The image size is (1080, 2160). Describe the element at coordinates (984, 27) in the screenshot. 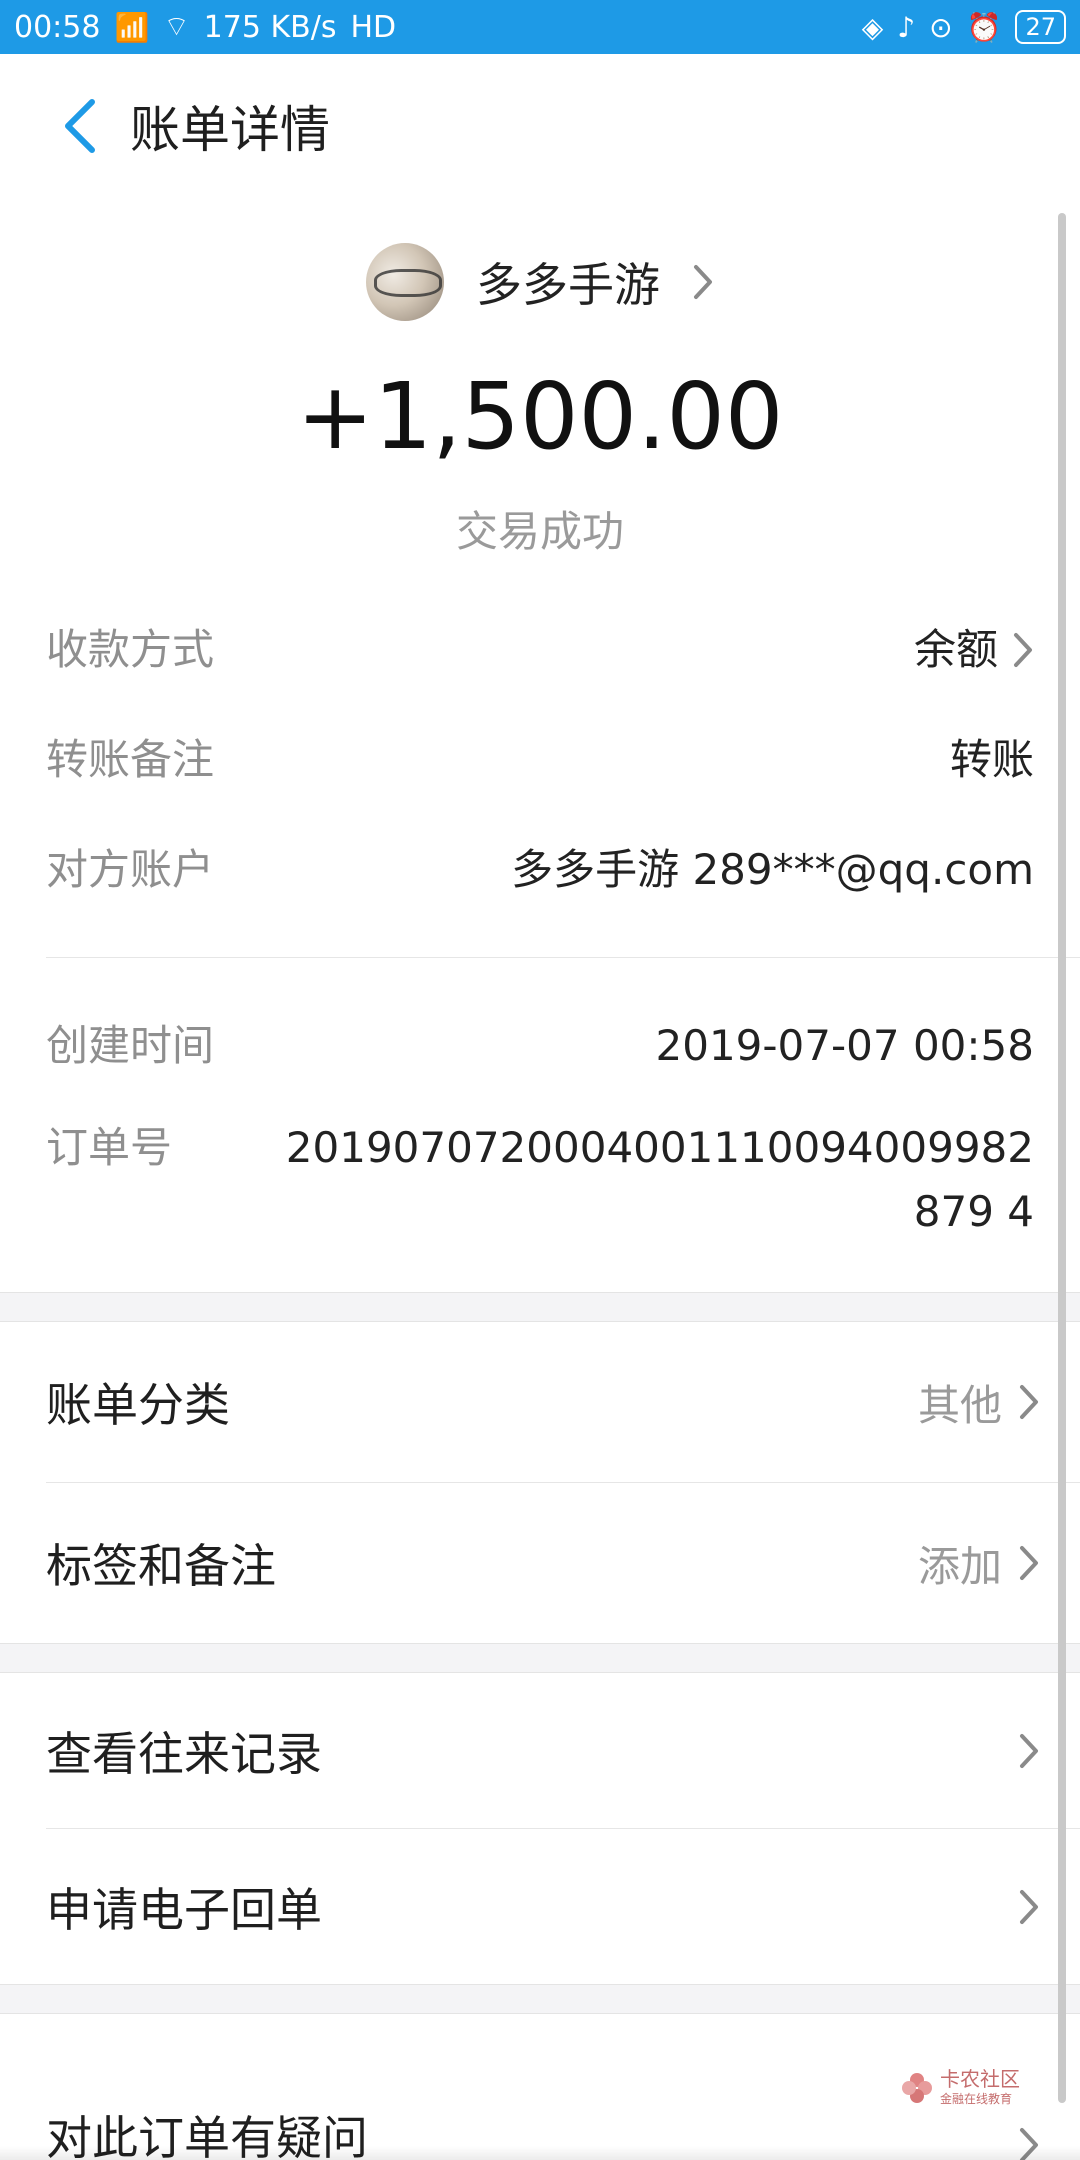

I see `alarm-icon: ⏰` at that location.